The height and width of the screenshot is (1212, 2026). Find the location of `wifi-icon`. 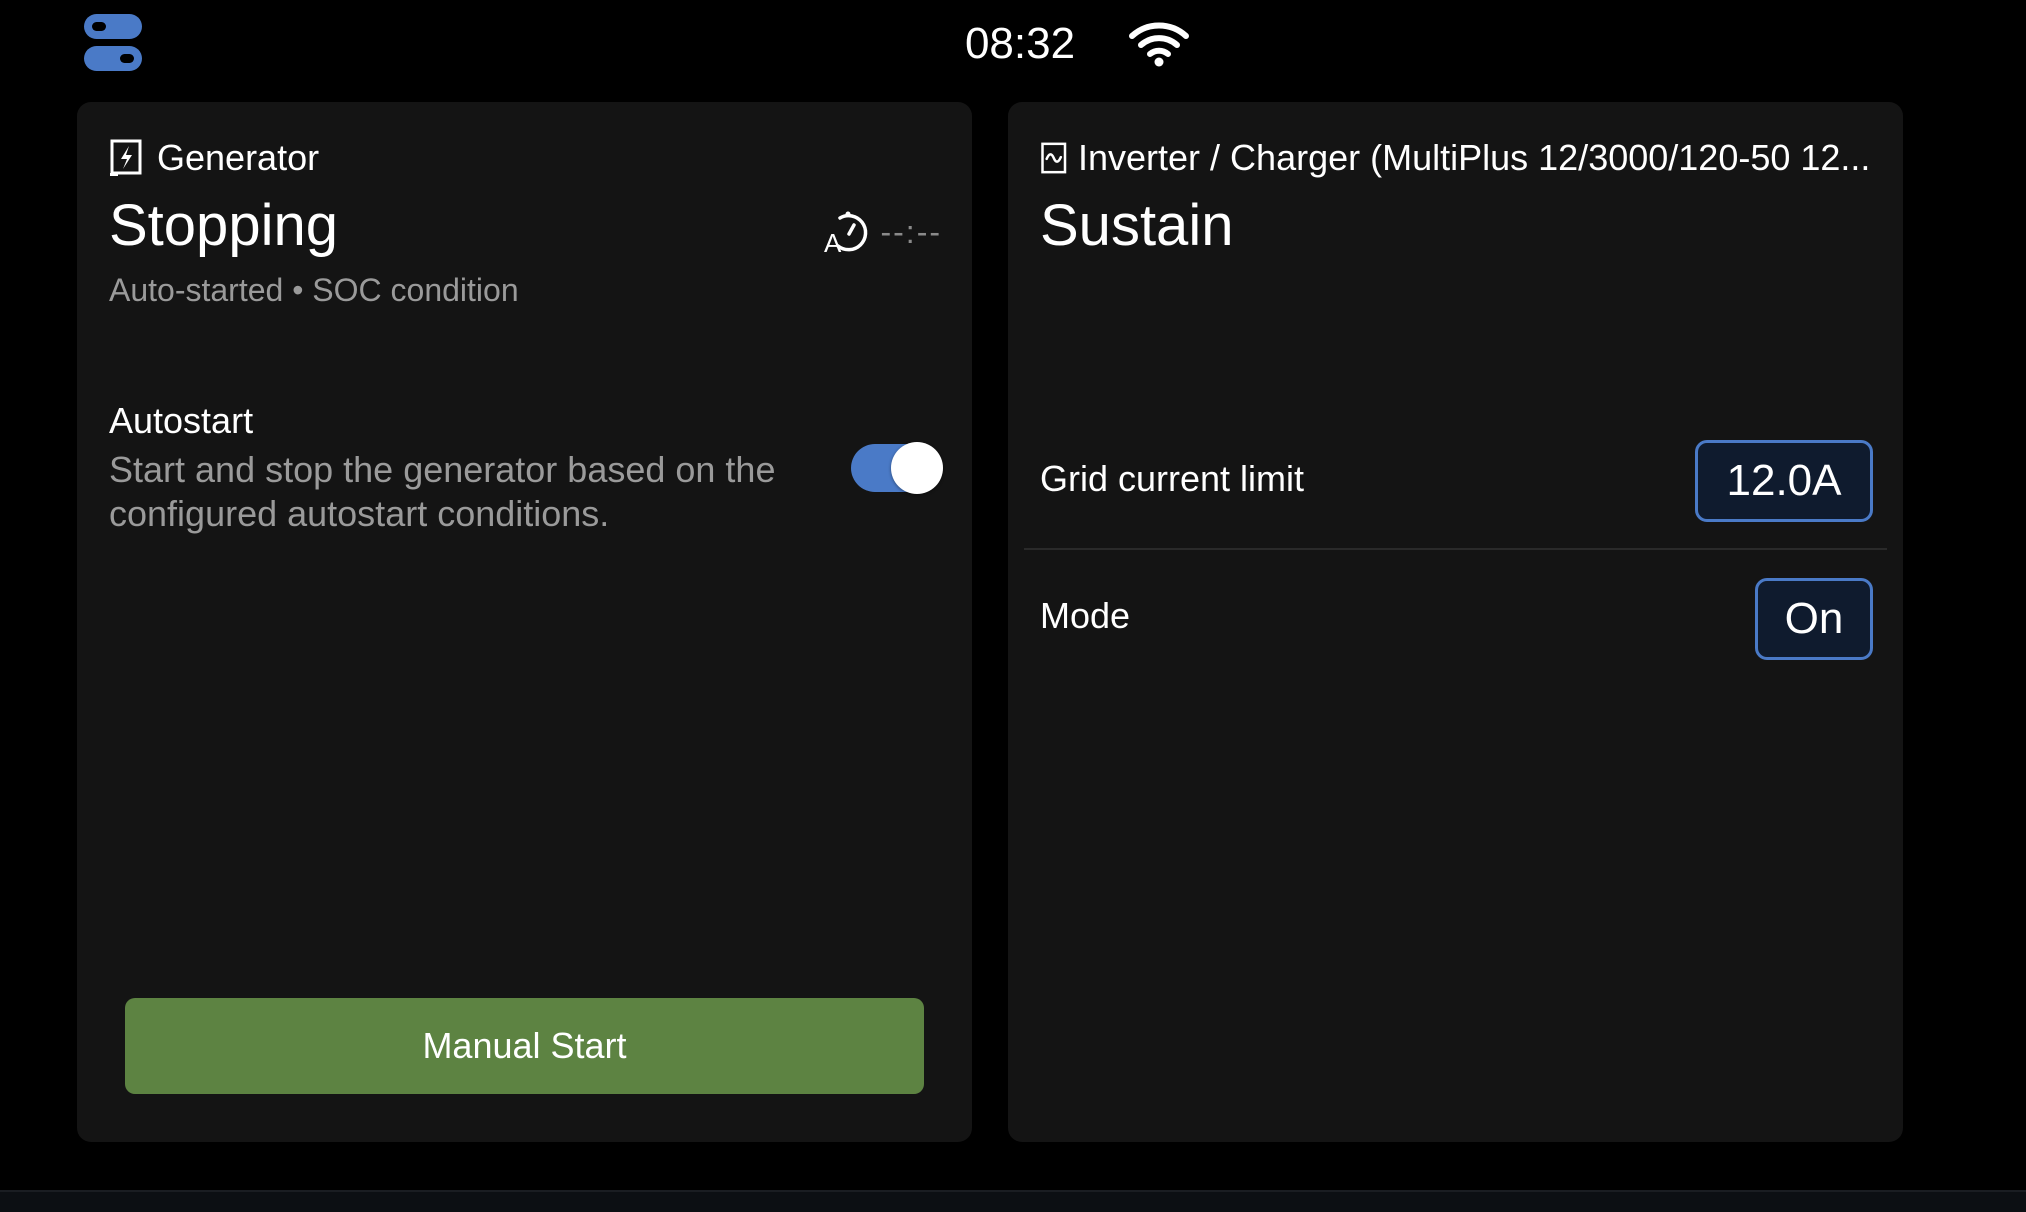

wifi-icon is located at coordinates (1159, 44).